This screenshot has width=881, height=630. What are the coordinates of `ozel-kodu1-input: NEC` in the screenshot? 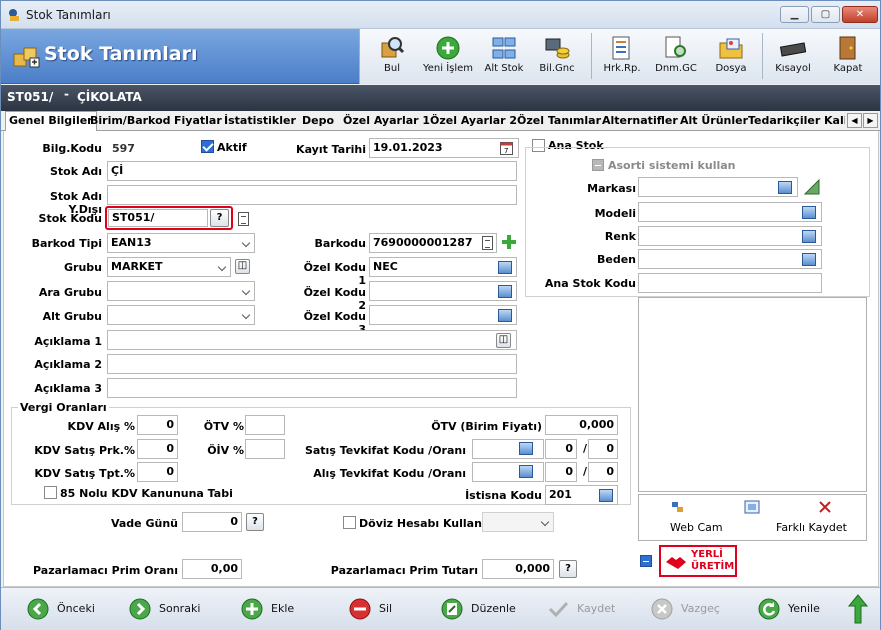 It's located at (443, 267).